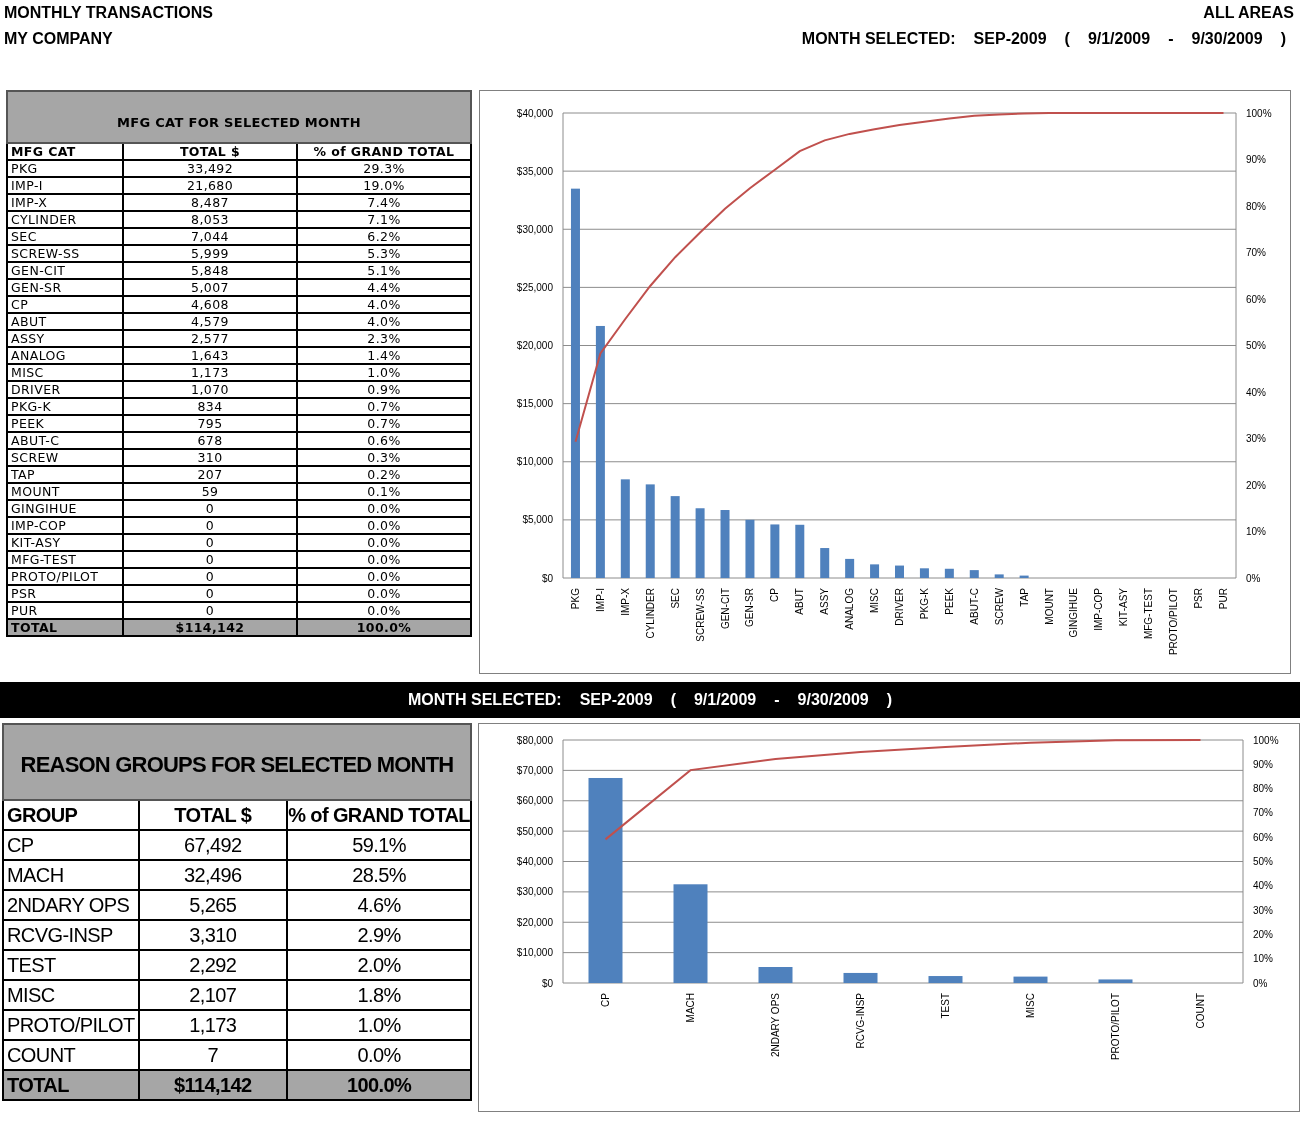  What do you see at coordinates (213, 905) in the screenshot?
I see `table-cell: 5,265` at bounding box center [213, 905].